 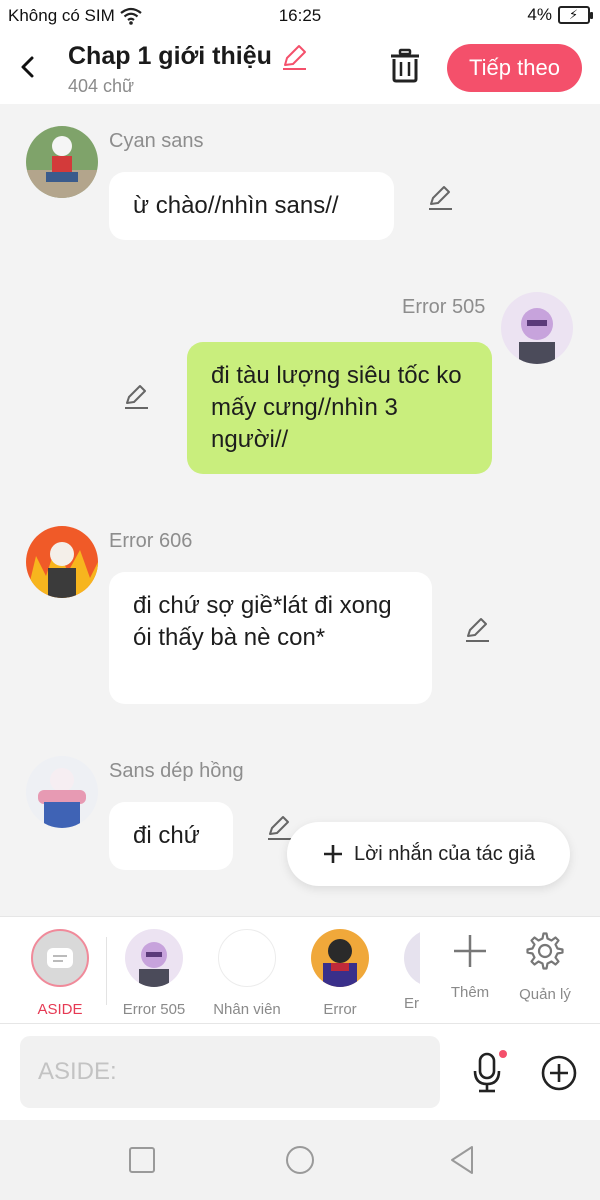 I want to click on word-count: 404 chữ, so click(x=101, y=86).